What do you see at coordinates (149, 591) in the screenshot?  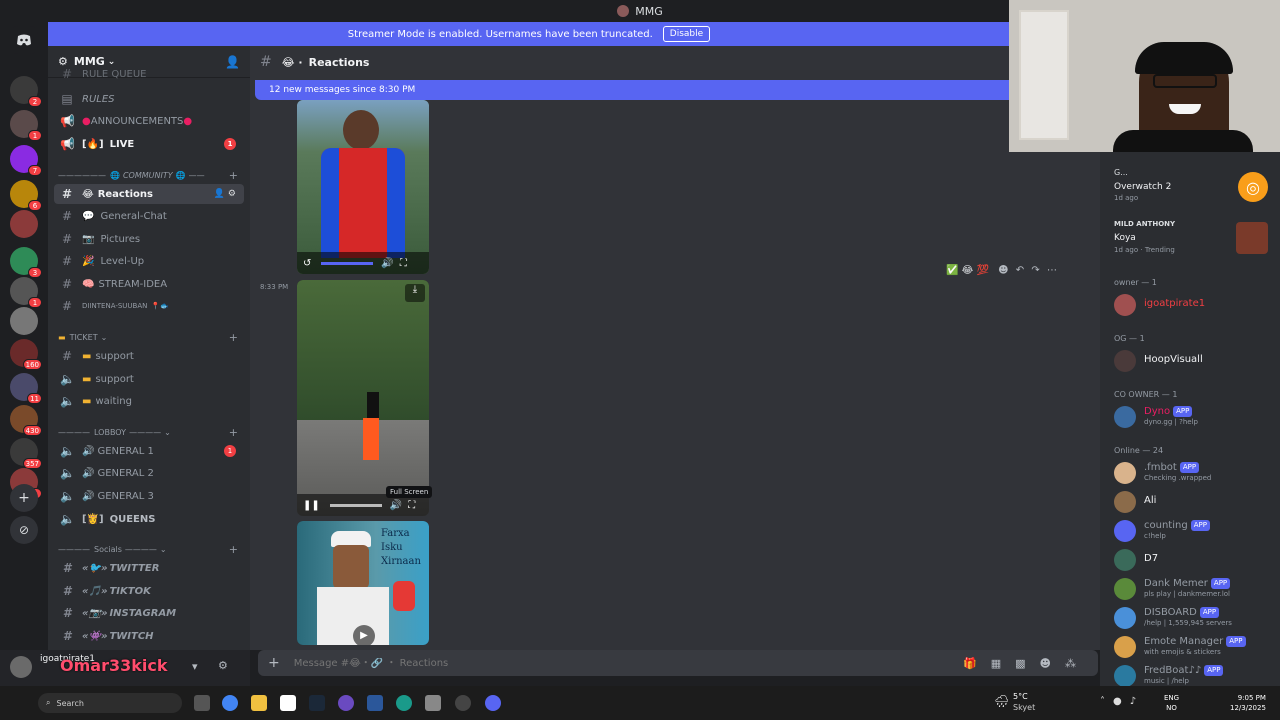 I see `channel-tiktok: # «🎵» TIKTOK` at bounding box center [149, 591].